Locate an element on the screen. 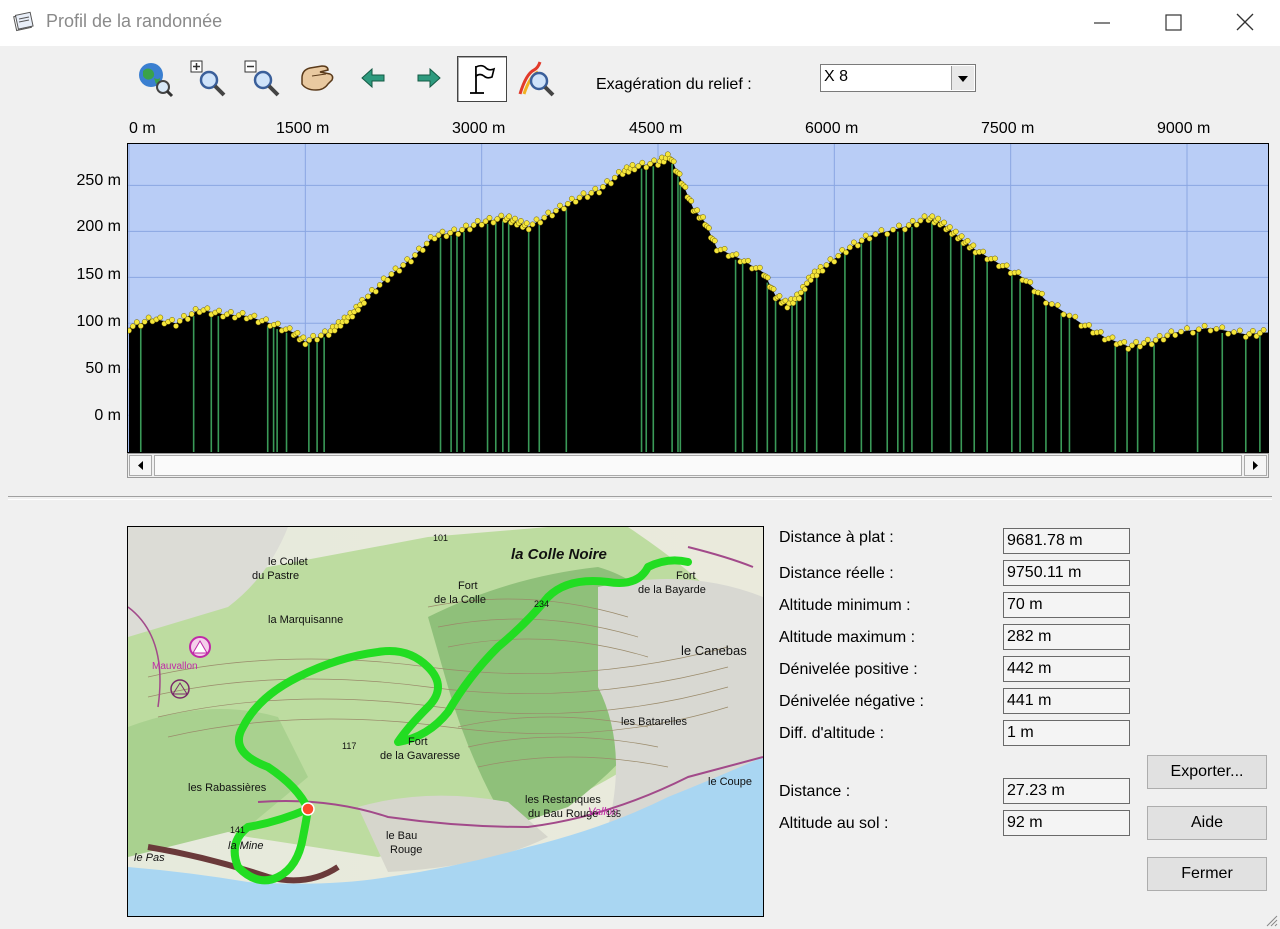  cursor-value-ground-altitude: 92 m is located at coordinates (1066, 823).